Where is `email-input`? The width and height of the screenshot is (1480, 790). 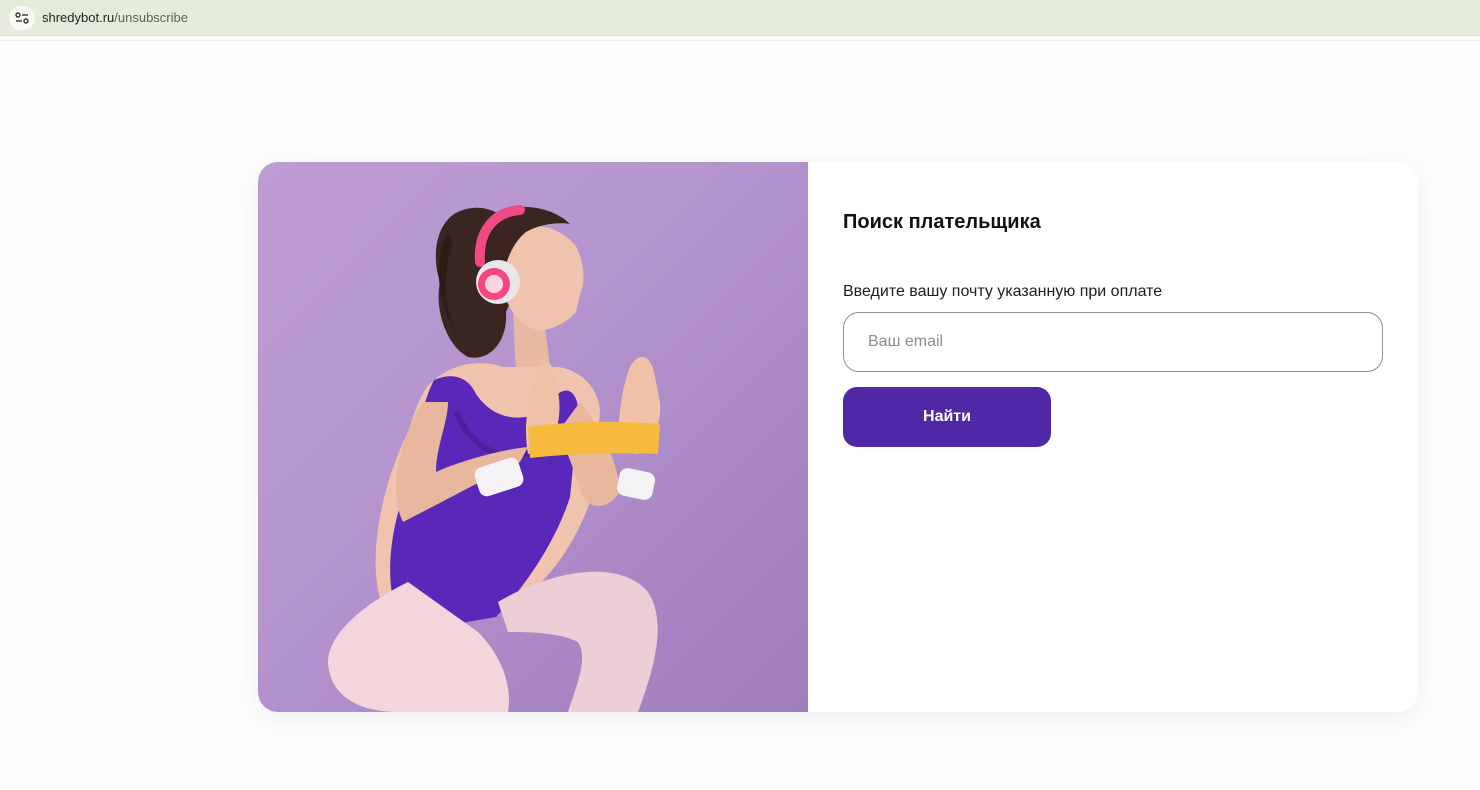
email-input is located at coordinates (1113, 342).